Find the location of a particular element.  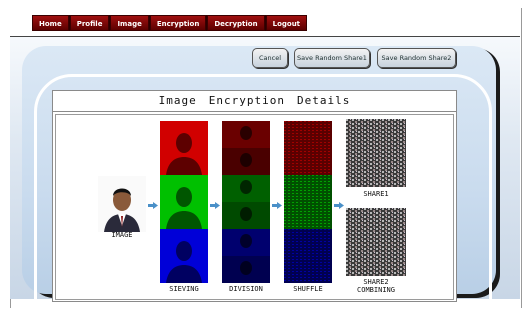

nav-logout: Logout is located at coordinates (286, 23).